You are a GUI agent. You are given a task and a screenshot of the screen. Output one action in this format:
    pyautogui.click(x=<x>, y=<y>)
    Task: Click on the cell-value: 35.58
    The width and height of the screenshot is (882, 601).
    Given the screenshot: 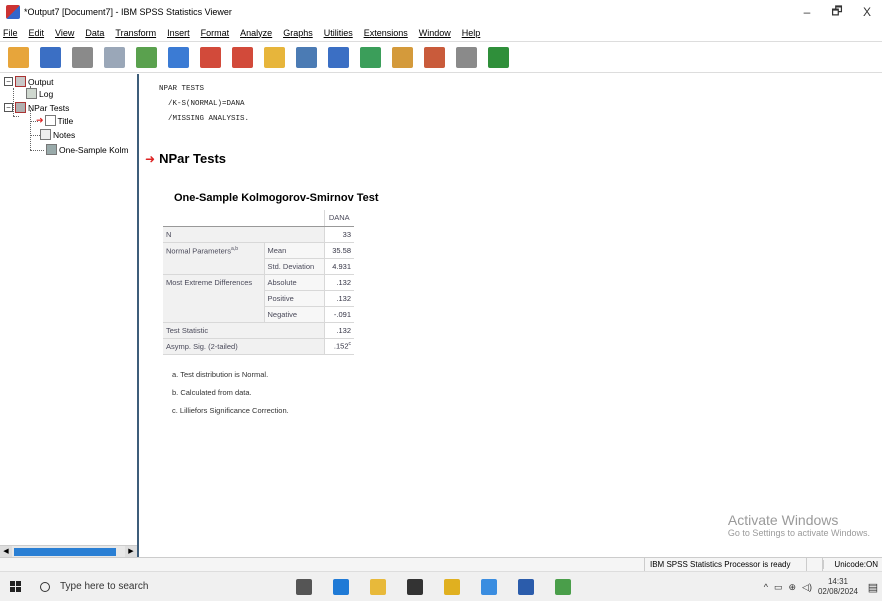 What is the action you would take?
    pyautogui.click(x=338, y=250)
    